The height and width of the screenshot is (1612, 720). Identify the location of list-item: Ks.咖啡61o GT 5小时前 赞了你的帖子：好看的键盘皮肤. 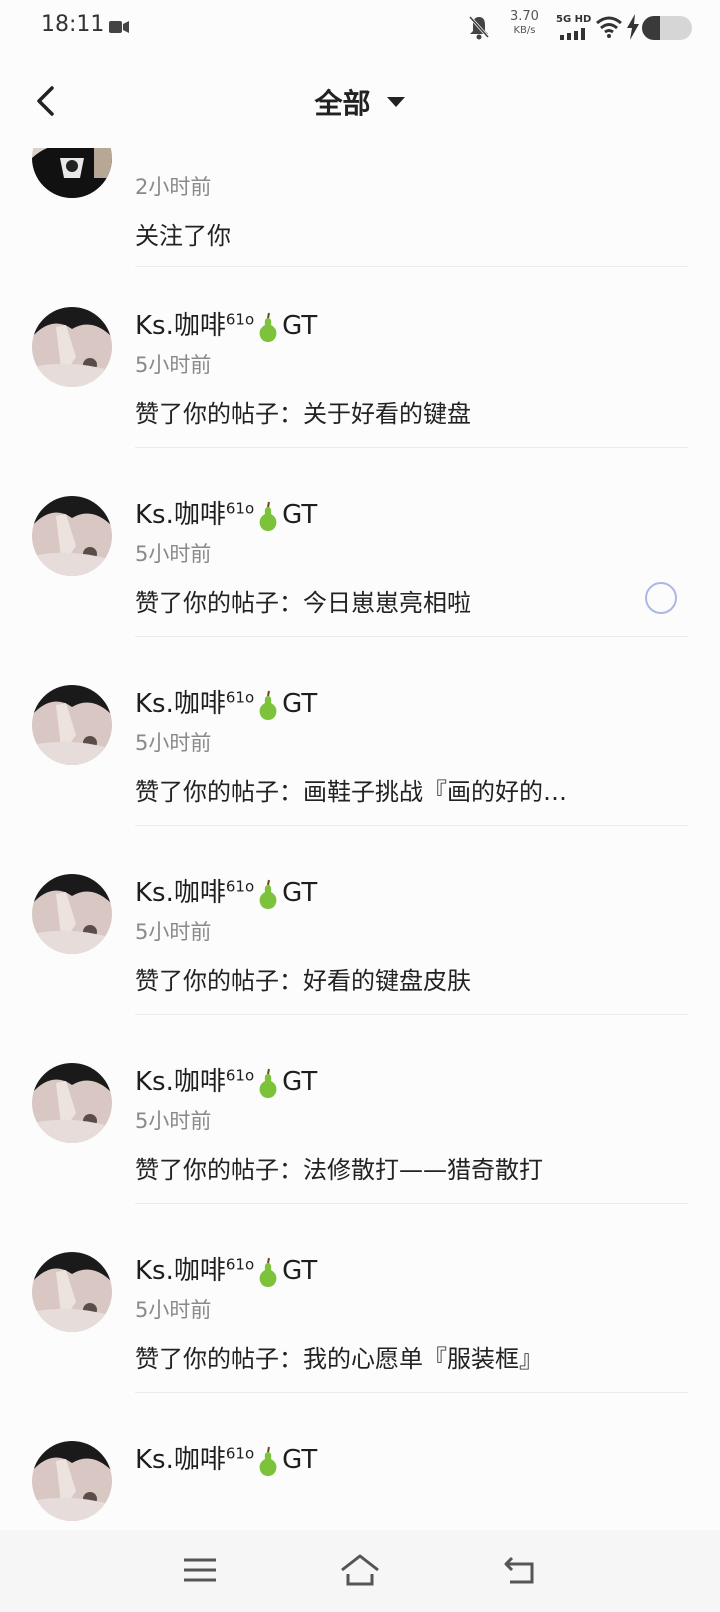
(360, 928).